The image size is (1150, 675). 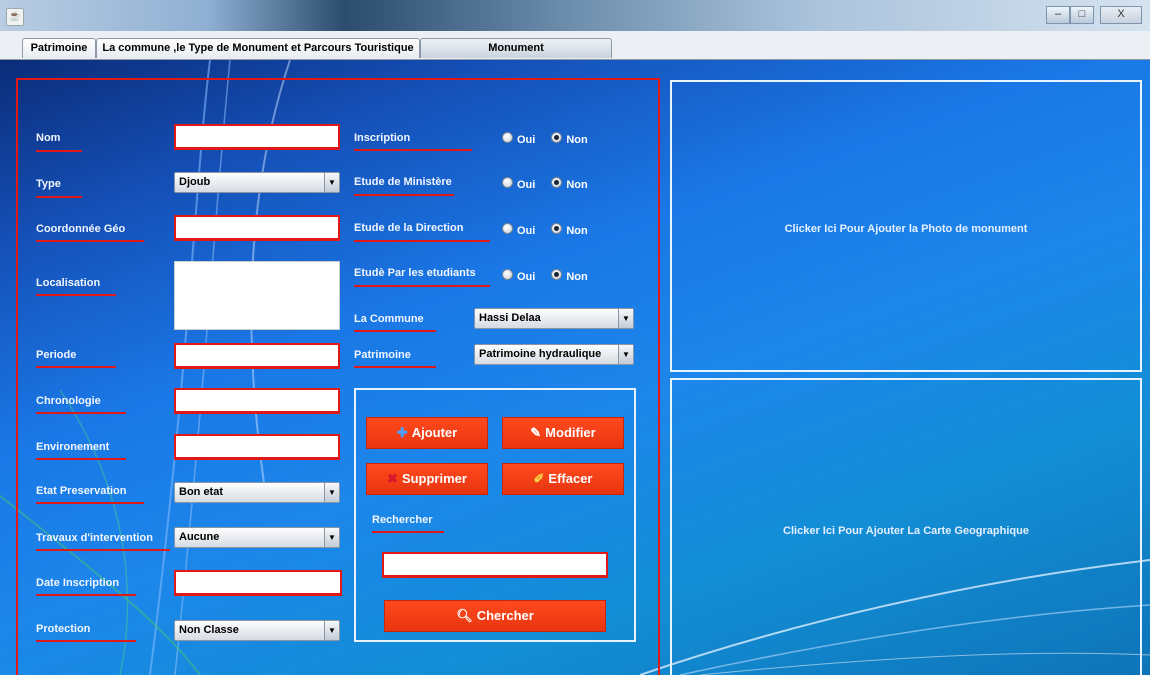 What do you see at coordinates (422, 286) in the screenshot?
I see `etude-etudiants-underline` at bounding box center [422, 286].